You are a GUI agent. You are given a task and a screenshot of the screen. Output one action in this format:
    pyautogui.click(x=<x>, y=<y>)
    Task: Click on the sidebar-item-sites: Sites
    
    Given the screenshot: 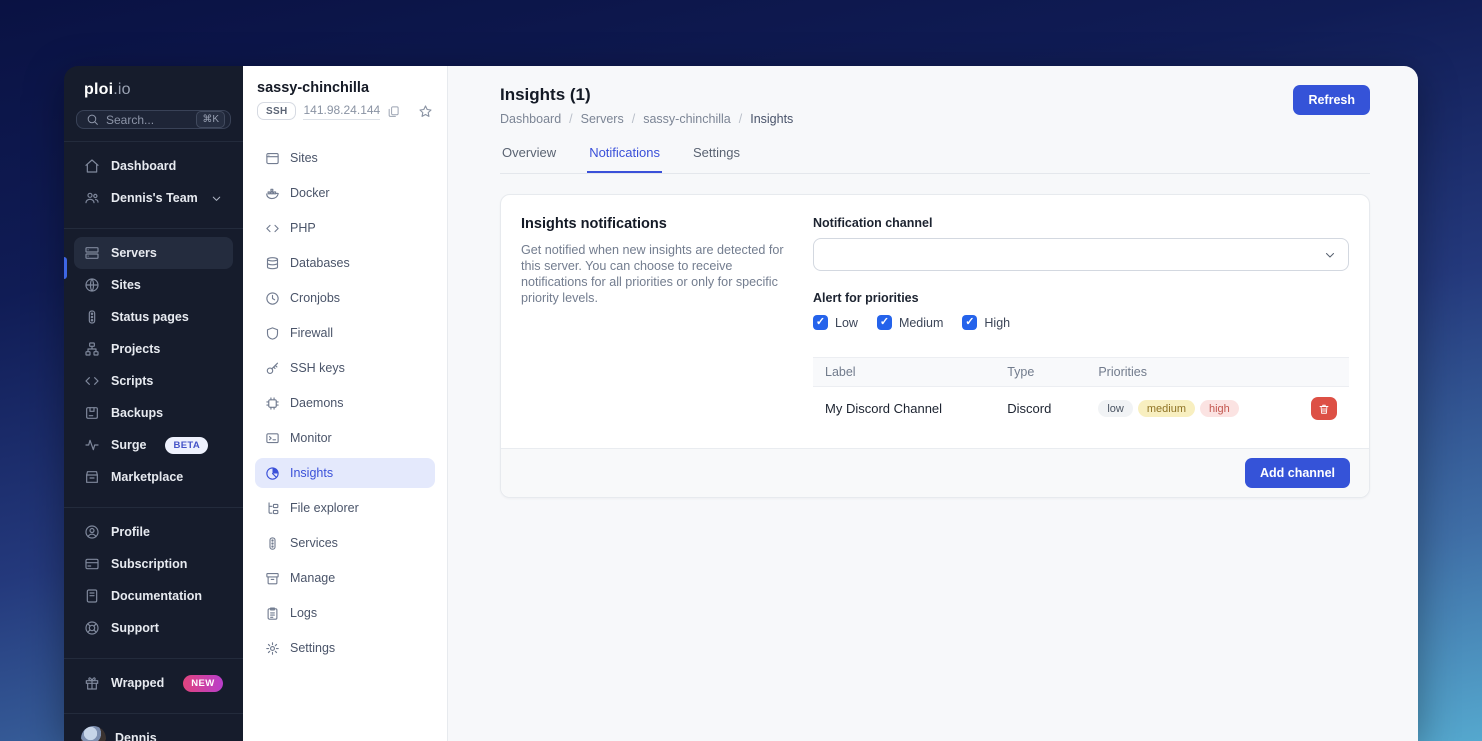 What is the action you would take?
    pyautogui.click(x=153, y=285)
    